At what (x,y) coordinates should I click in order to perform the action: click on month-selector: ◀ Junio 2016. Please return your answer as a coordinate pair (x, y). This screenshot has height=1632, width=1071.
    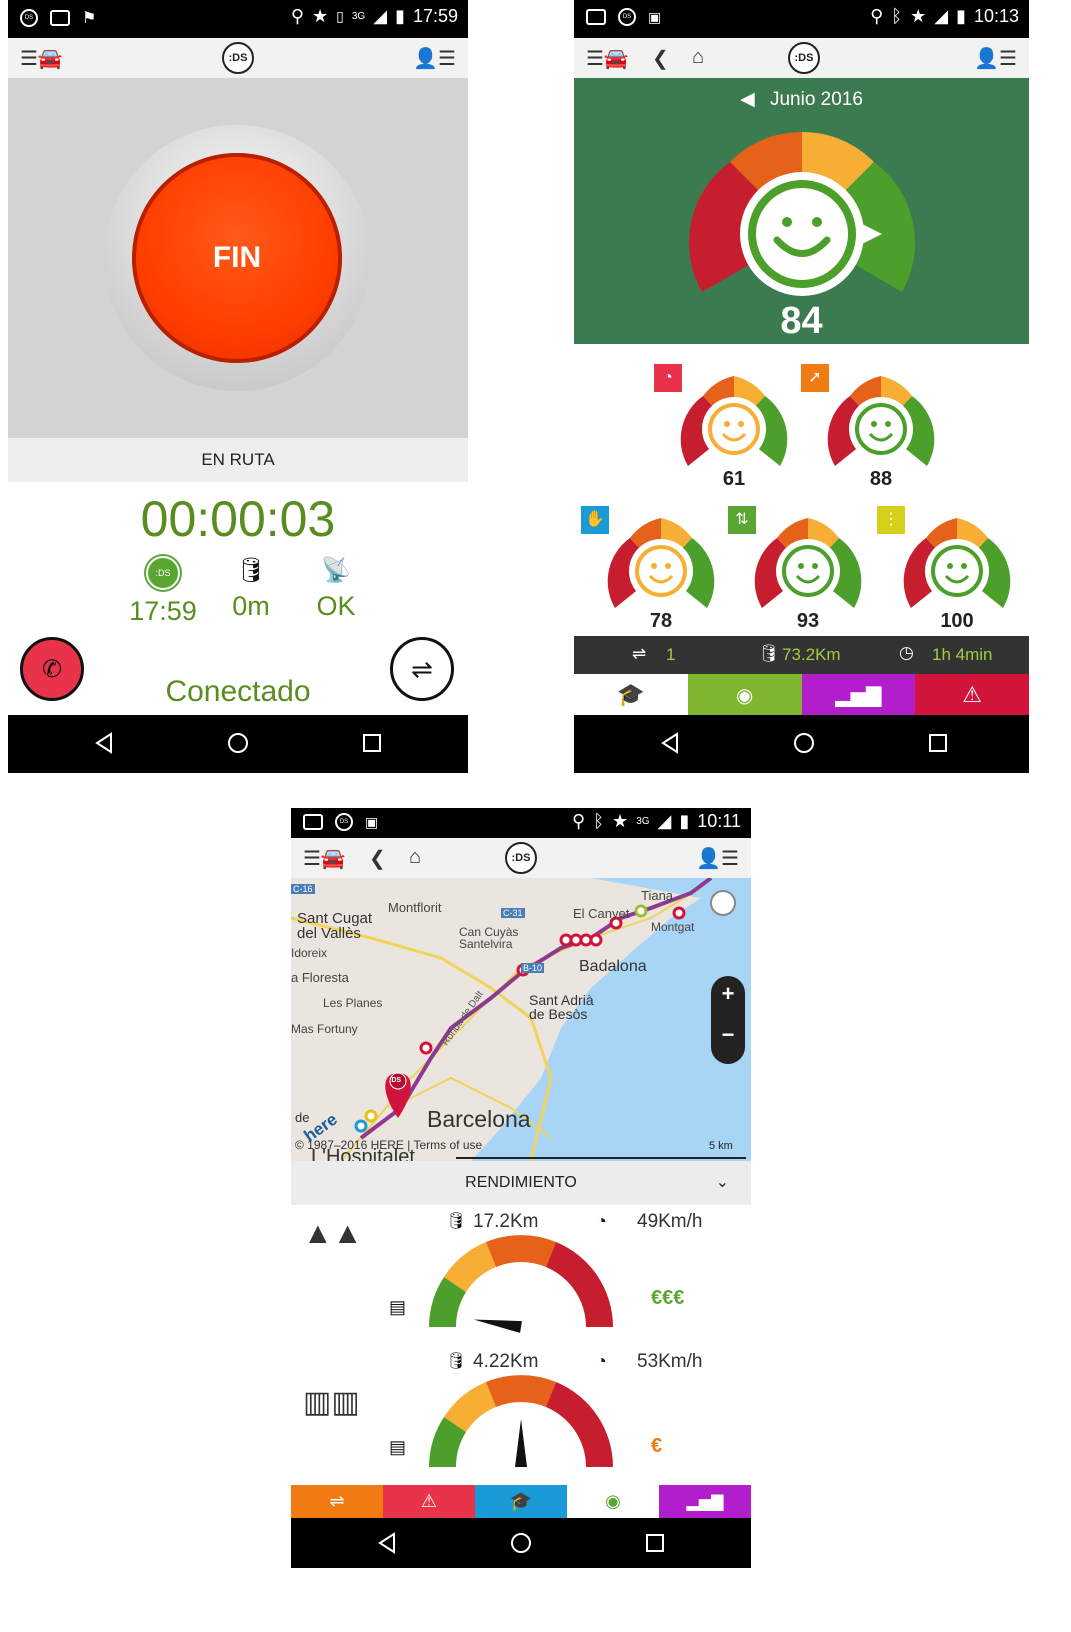
    Looking at the image, I should click on (801, 99).